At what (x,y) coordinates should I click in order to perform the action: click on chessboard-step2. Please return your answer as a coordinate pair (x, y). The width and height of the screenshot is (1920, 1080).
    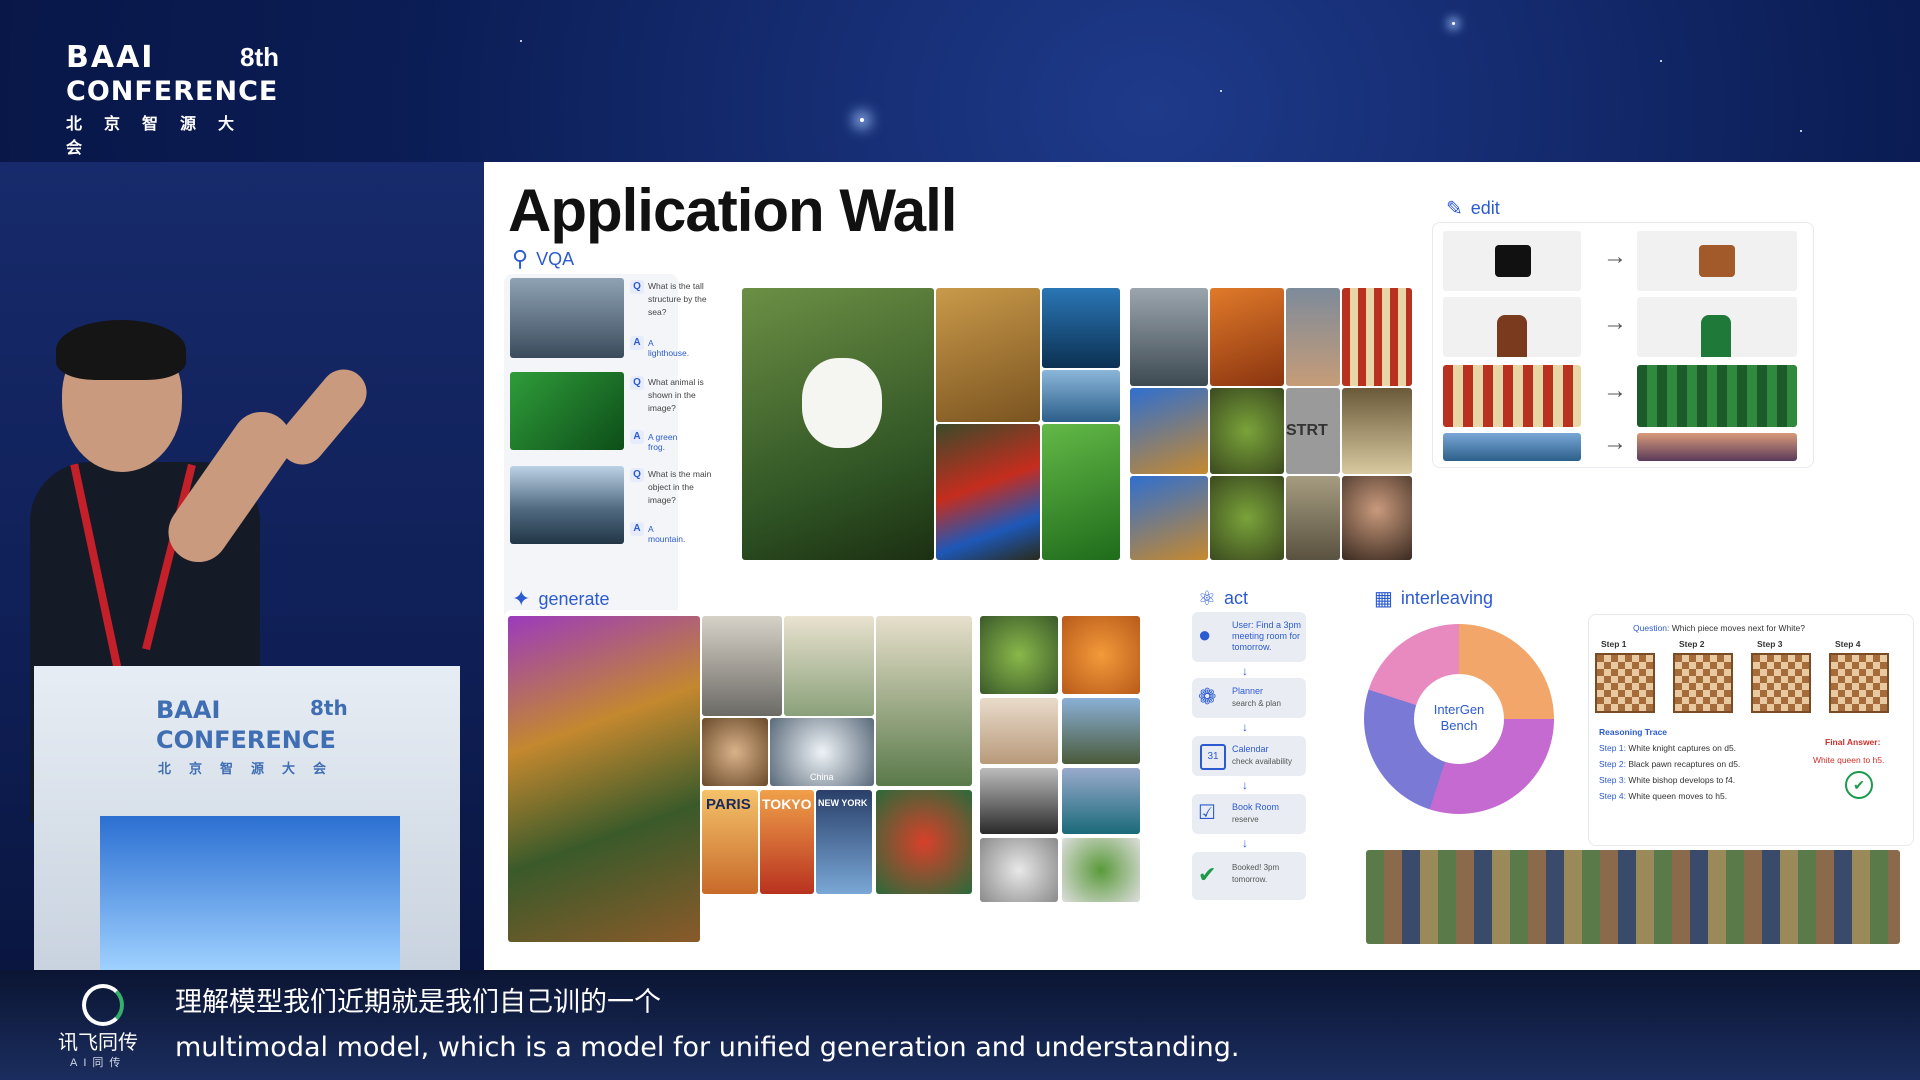
    Looking at the image, I should click on (1703, 683).